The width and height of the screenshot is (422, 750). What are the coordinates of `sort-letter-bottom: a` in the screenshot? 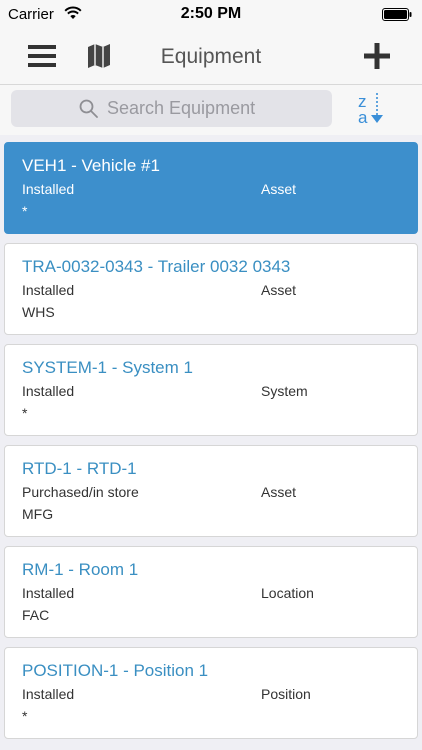 It's located at (363, 117).